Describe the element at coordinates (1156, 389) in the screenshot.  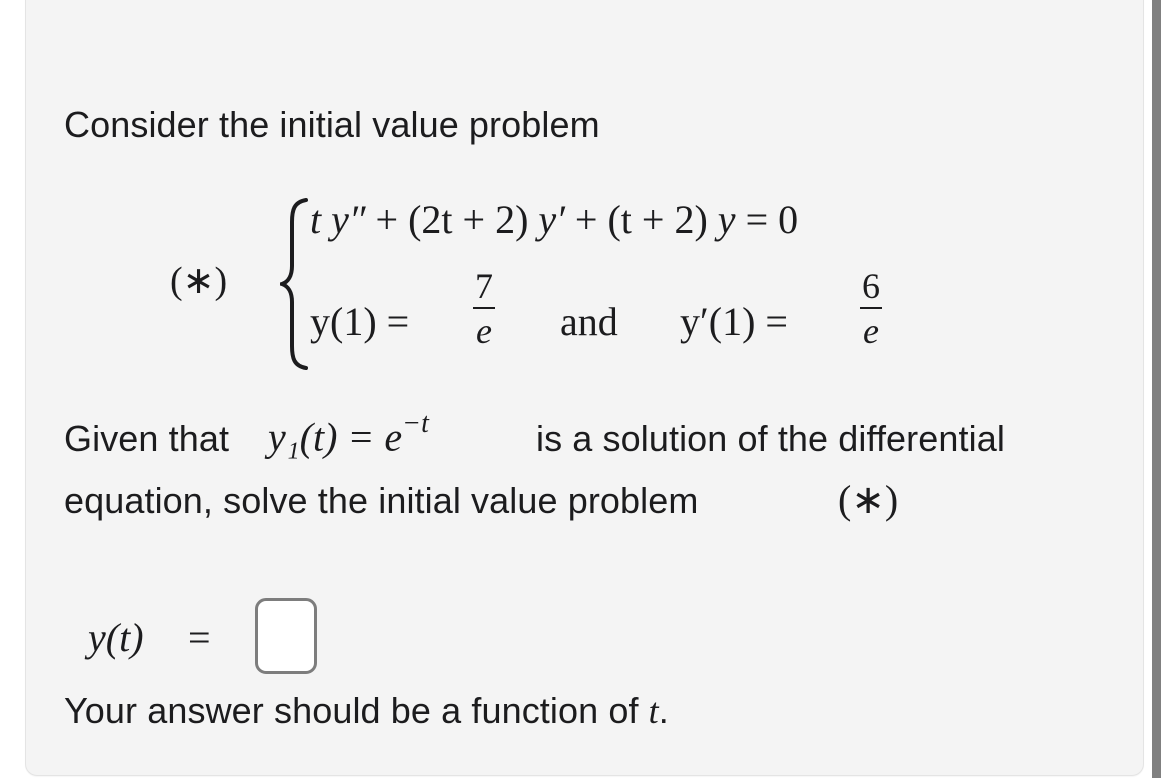
I see `scrollbar` at that location.